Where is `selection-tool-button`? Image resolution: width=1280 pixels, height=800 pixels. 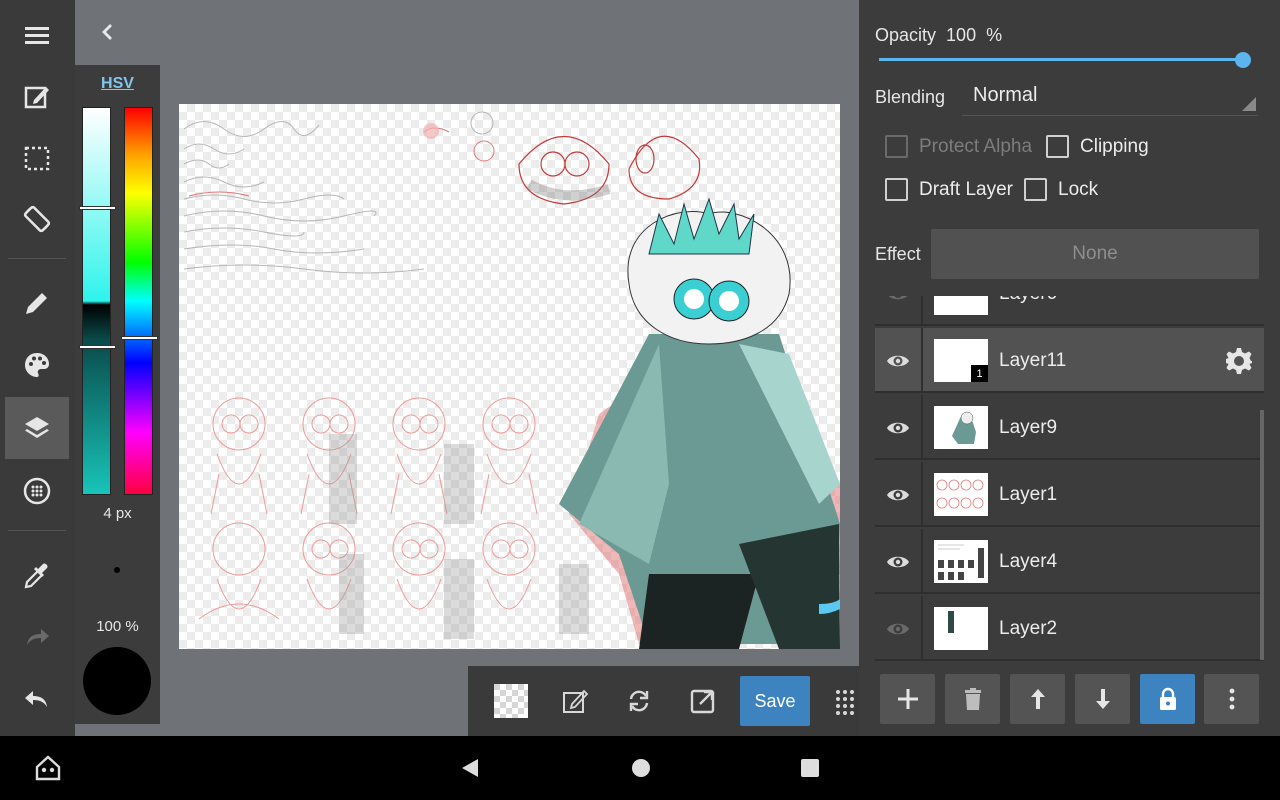 selection-tool-button is located at coordinates (37, 158).